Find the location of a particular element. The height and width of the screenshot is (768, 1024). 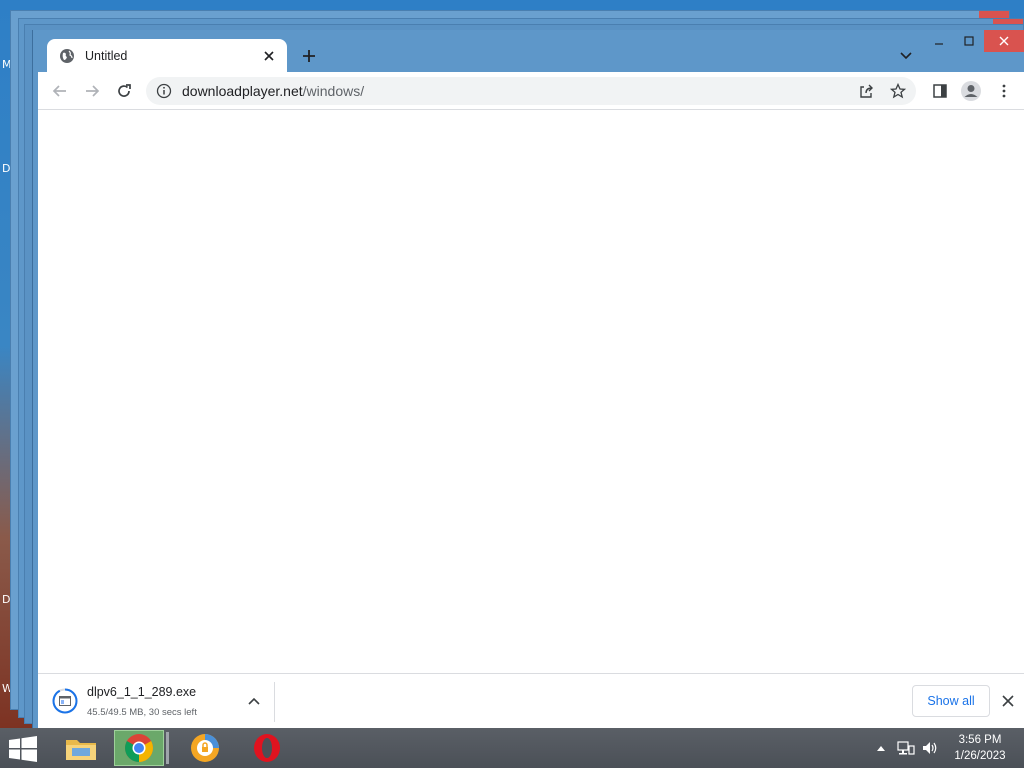

taskbar-separator is located at coordinates (167, 748).